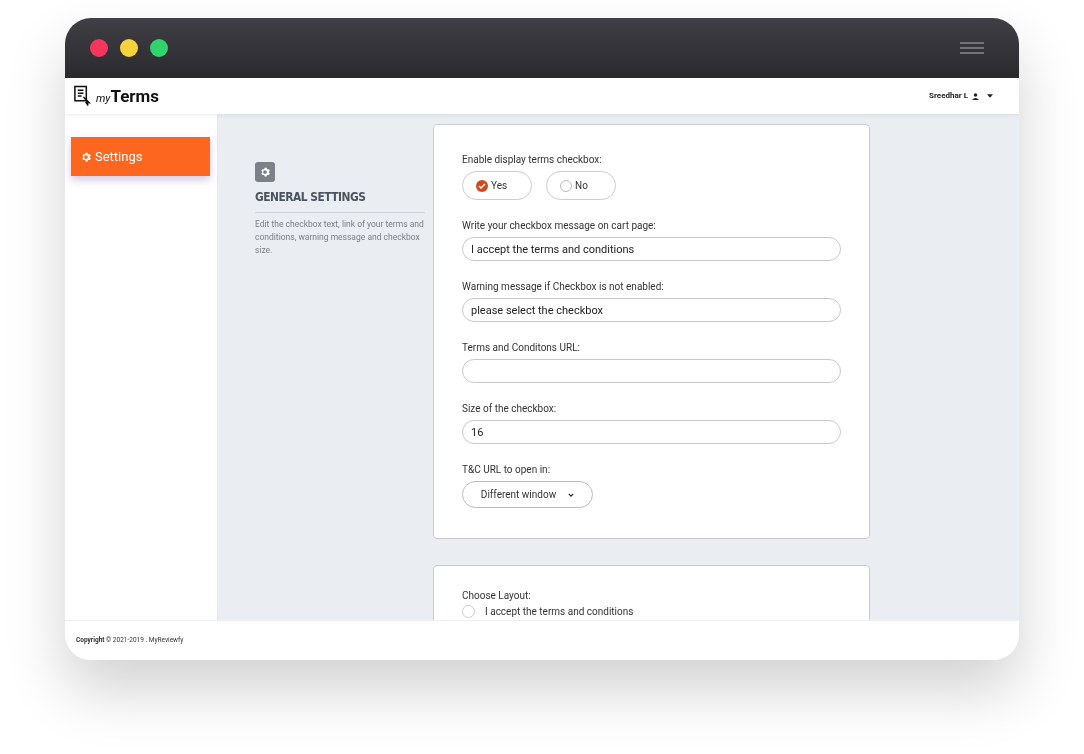  What do you see at coordinates (340, 237) in the screenshot?
I see `section-description: Edit the checkbox text, link of your terms and conditions, warning message and checkbox size.` at bounding box center [340, 237].